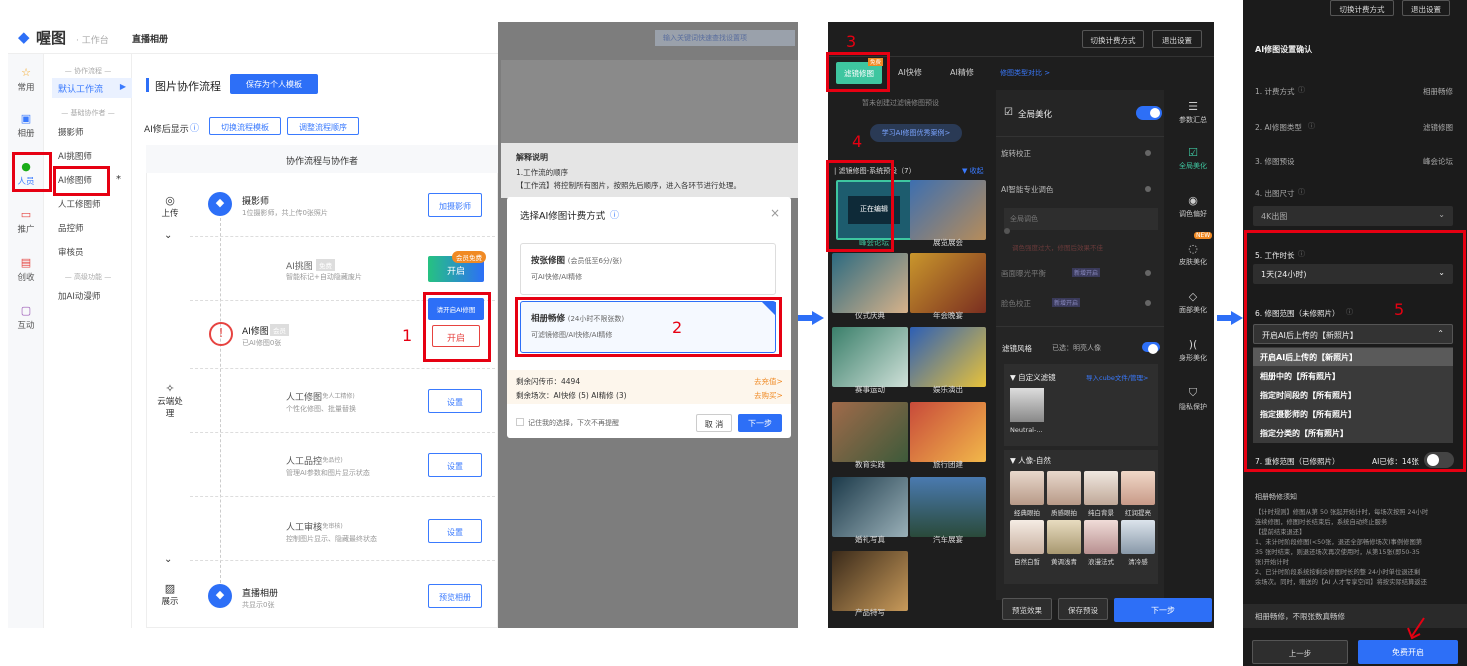 The height and width of the screenshot is (666, 1467). What do you see at coordinates (775, 213) in the screenshot?
I see `close-icon: ×` at bounding box center [775, 213].